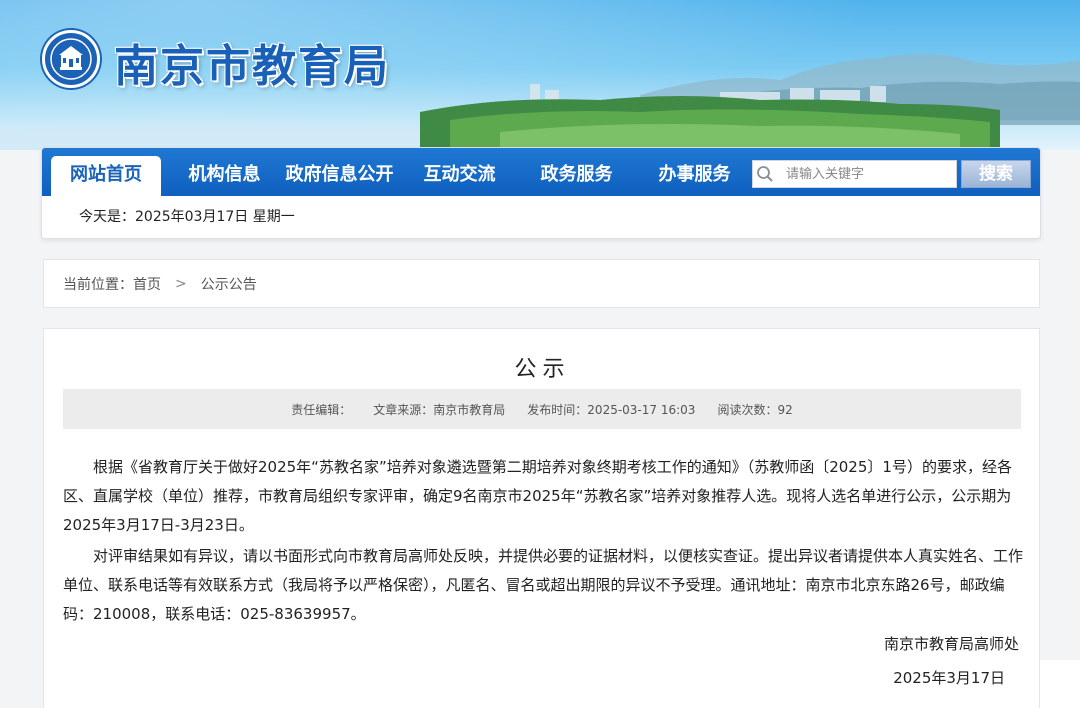 This screenshot has height=708, width=1080. Describe the element at coordinates (764, 174) in the screenshot. I see `search-icon` at that location.